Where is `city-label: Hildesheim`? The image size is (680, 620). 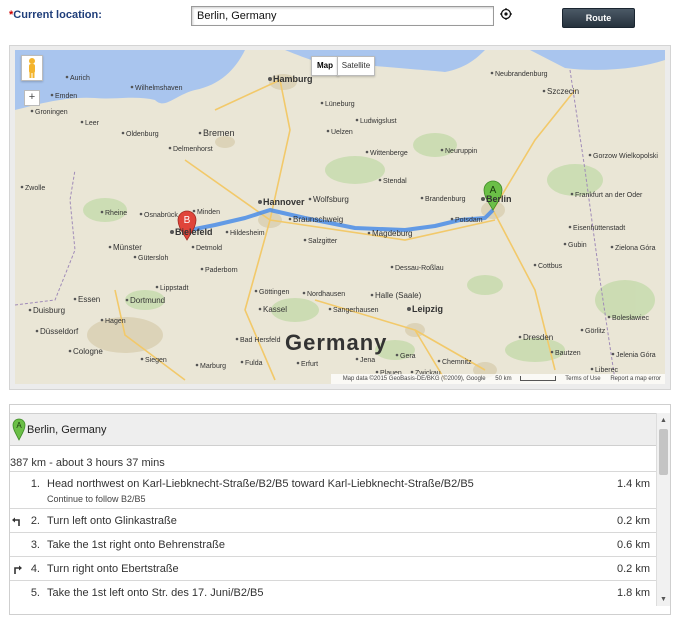 city-label: Hildesheim is located at coordinates (247, 233).